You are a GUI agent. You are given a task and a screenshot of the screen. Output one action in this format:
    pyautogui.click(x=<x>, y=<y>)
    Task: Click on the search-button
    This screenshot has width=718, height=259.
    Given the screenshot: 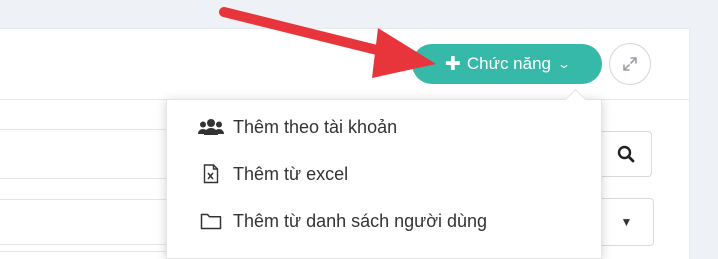 What is the action you would take?
    pyautogui.click(x=626, y=154)
    